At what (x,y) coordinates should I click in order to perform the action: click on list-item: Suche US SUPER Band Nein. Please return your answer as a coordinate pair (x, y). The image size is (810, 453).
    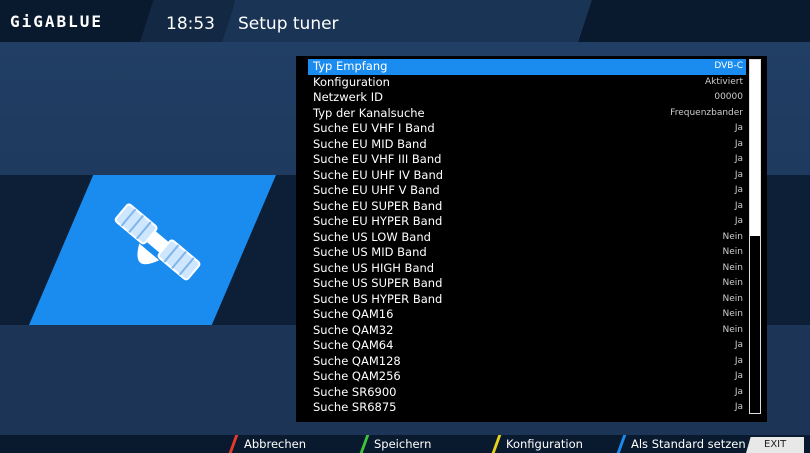
    Looking at the image, I should click on (527, 284).